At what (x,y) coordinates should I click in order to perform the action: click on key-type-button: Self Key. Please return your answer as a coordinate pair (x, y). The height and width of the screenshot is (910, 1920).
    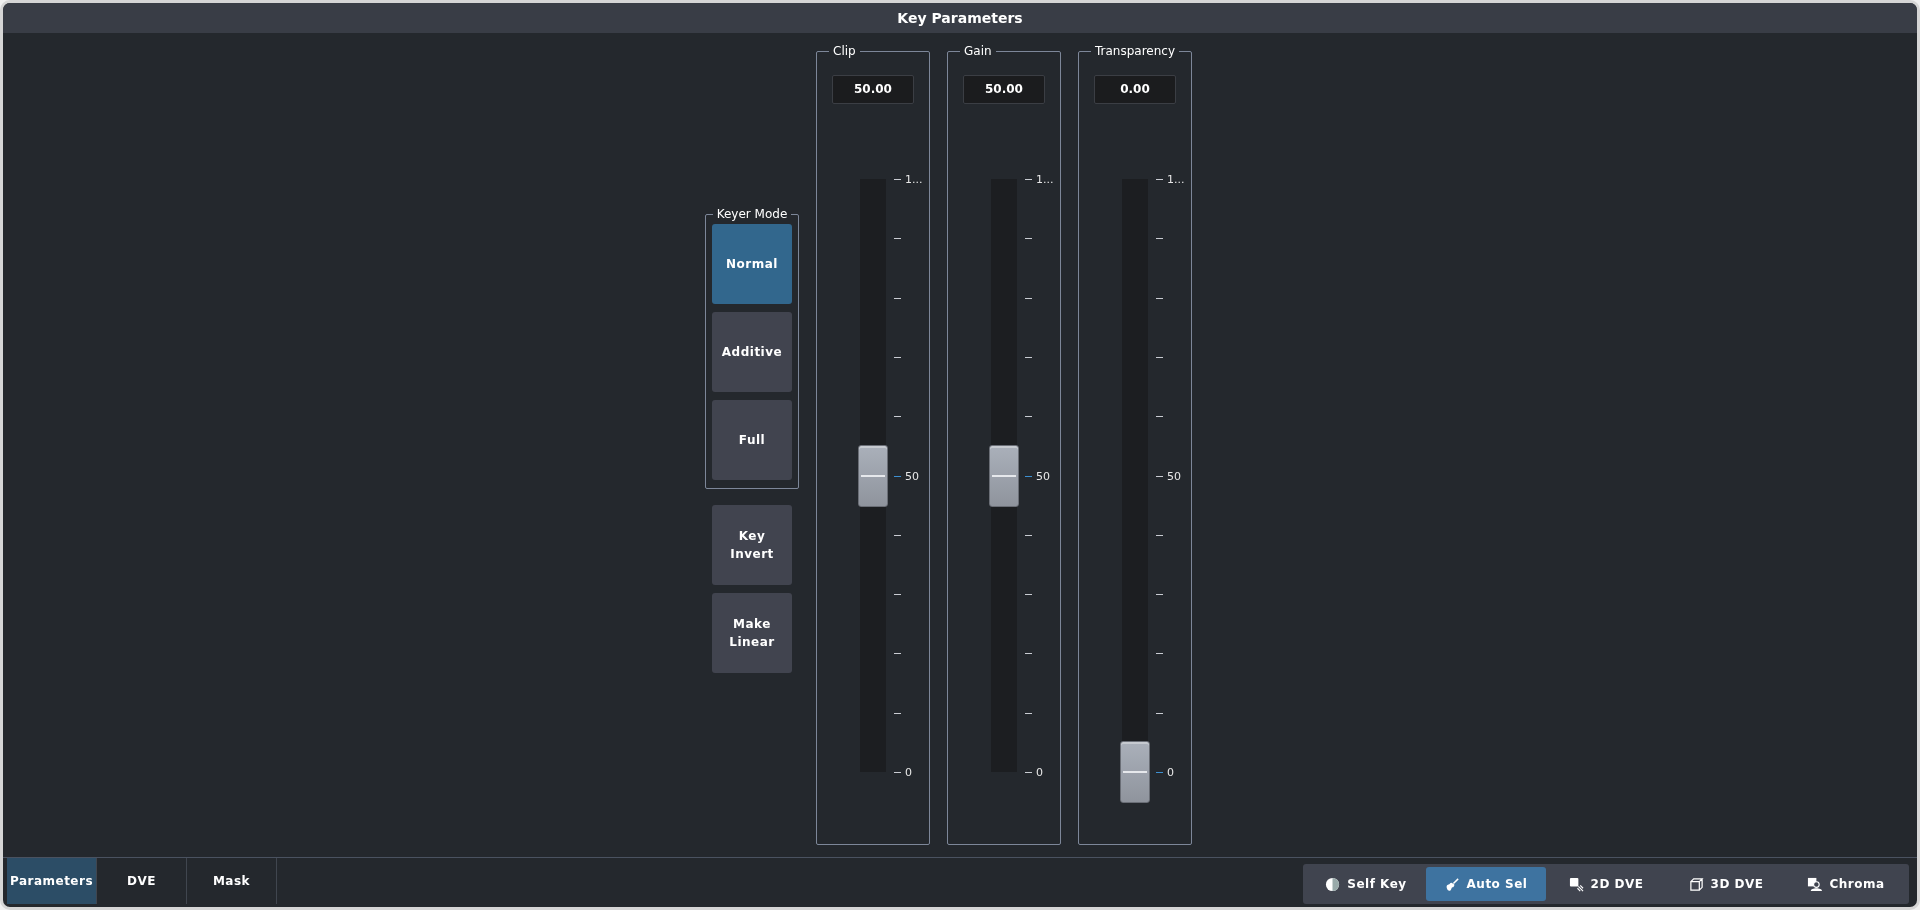
    Looking at the image, I should click on (1366, 884).